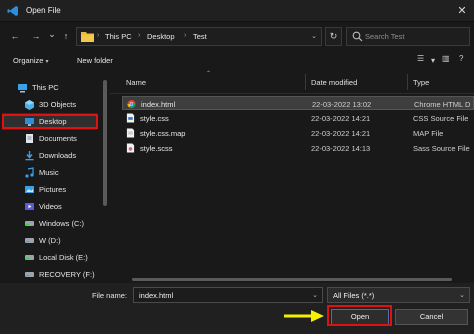 The height and width of the screenshot is (334, 474). I want to click on file-row: index.html 22-03-2022 13:02 Chrome HTML D, so click(298, 103).